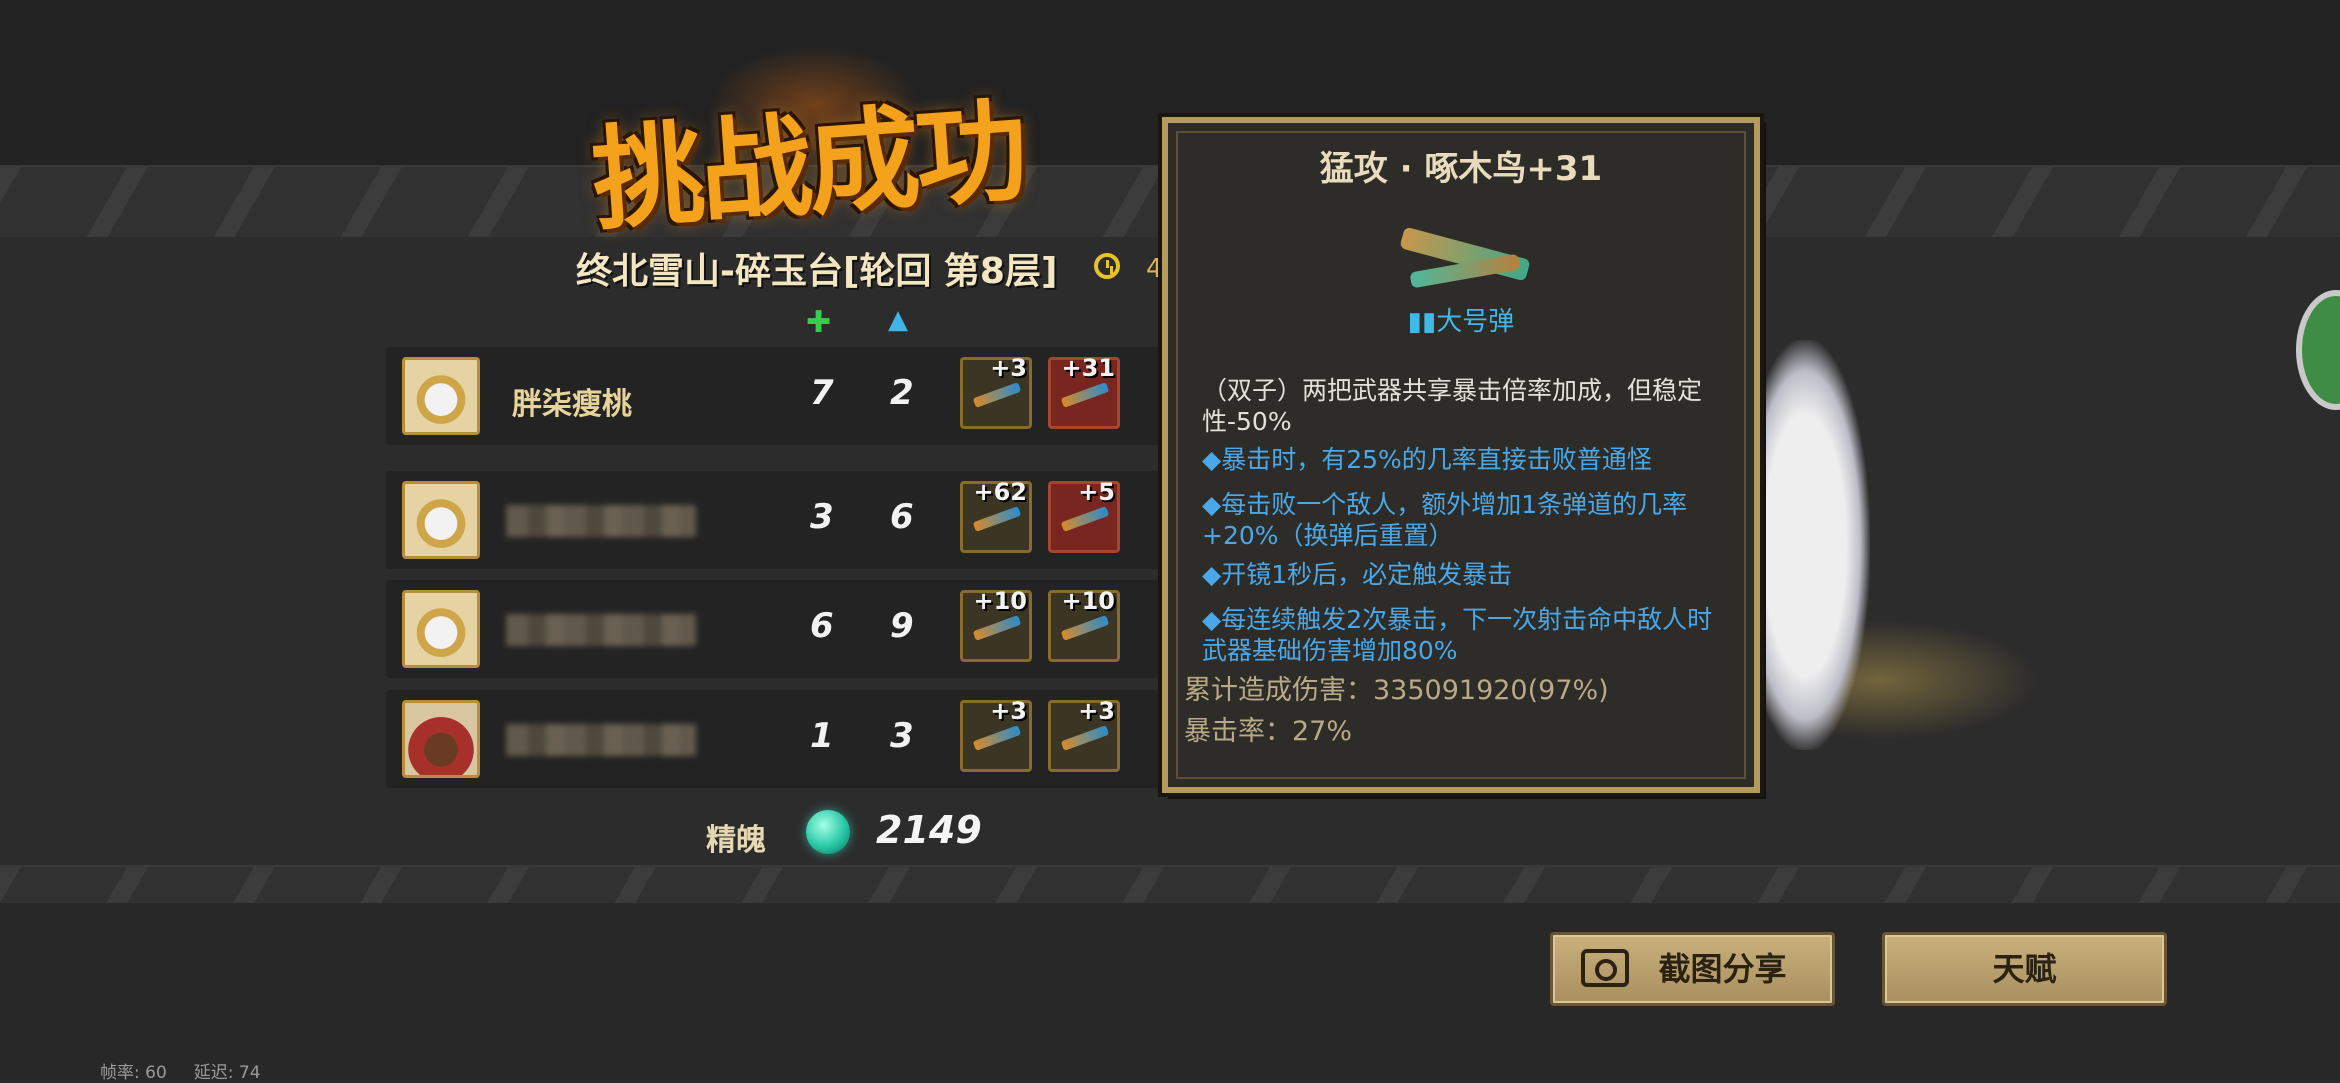 The height and width of the screenshot is (1083, 2340). What do you see at coordinates (786, 520) in the screenshot?
I see `player-row: 3 6 +62 +5` at bounding box center [786, 520].